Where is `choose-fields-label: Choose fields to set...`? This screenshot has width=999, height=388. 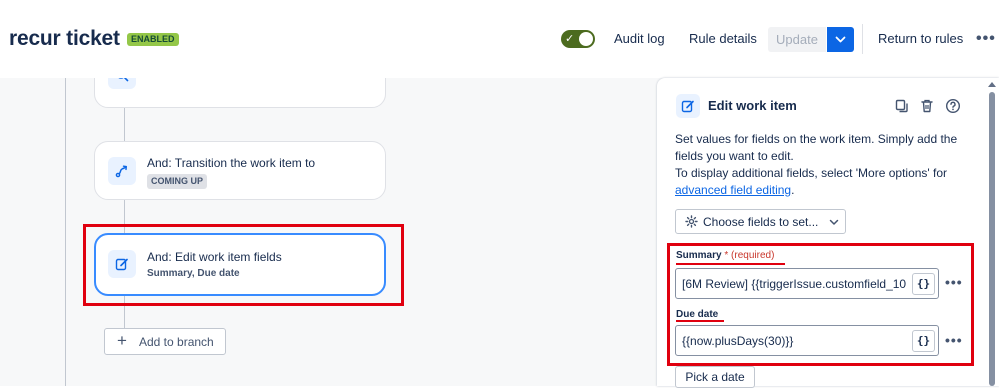 choose-fields-label: Choose fields to set... is located at coordinates (761, 222).